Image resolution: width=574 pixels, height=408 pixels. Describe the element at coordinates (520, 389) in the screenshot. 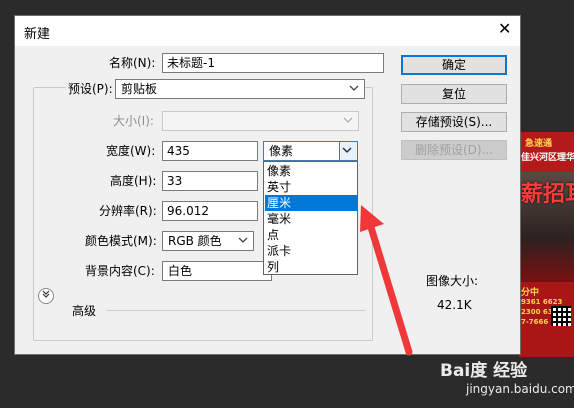

I see `watermark-url: jingyan.baidu.com` at that location.